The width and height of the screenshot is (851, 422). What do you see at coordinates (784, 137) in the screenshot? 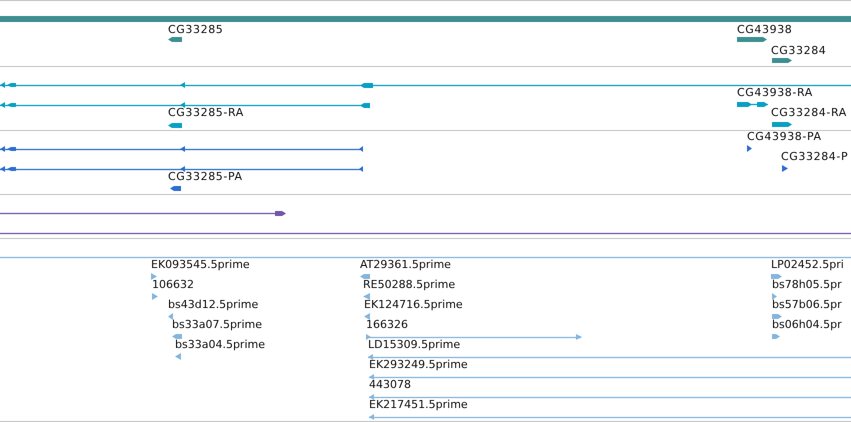
I see `feature-label: CG43938-PA` at bounding box center [784, 137].